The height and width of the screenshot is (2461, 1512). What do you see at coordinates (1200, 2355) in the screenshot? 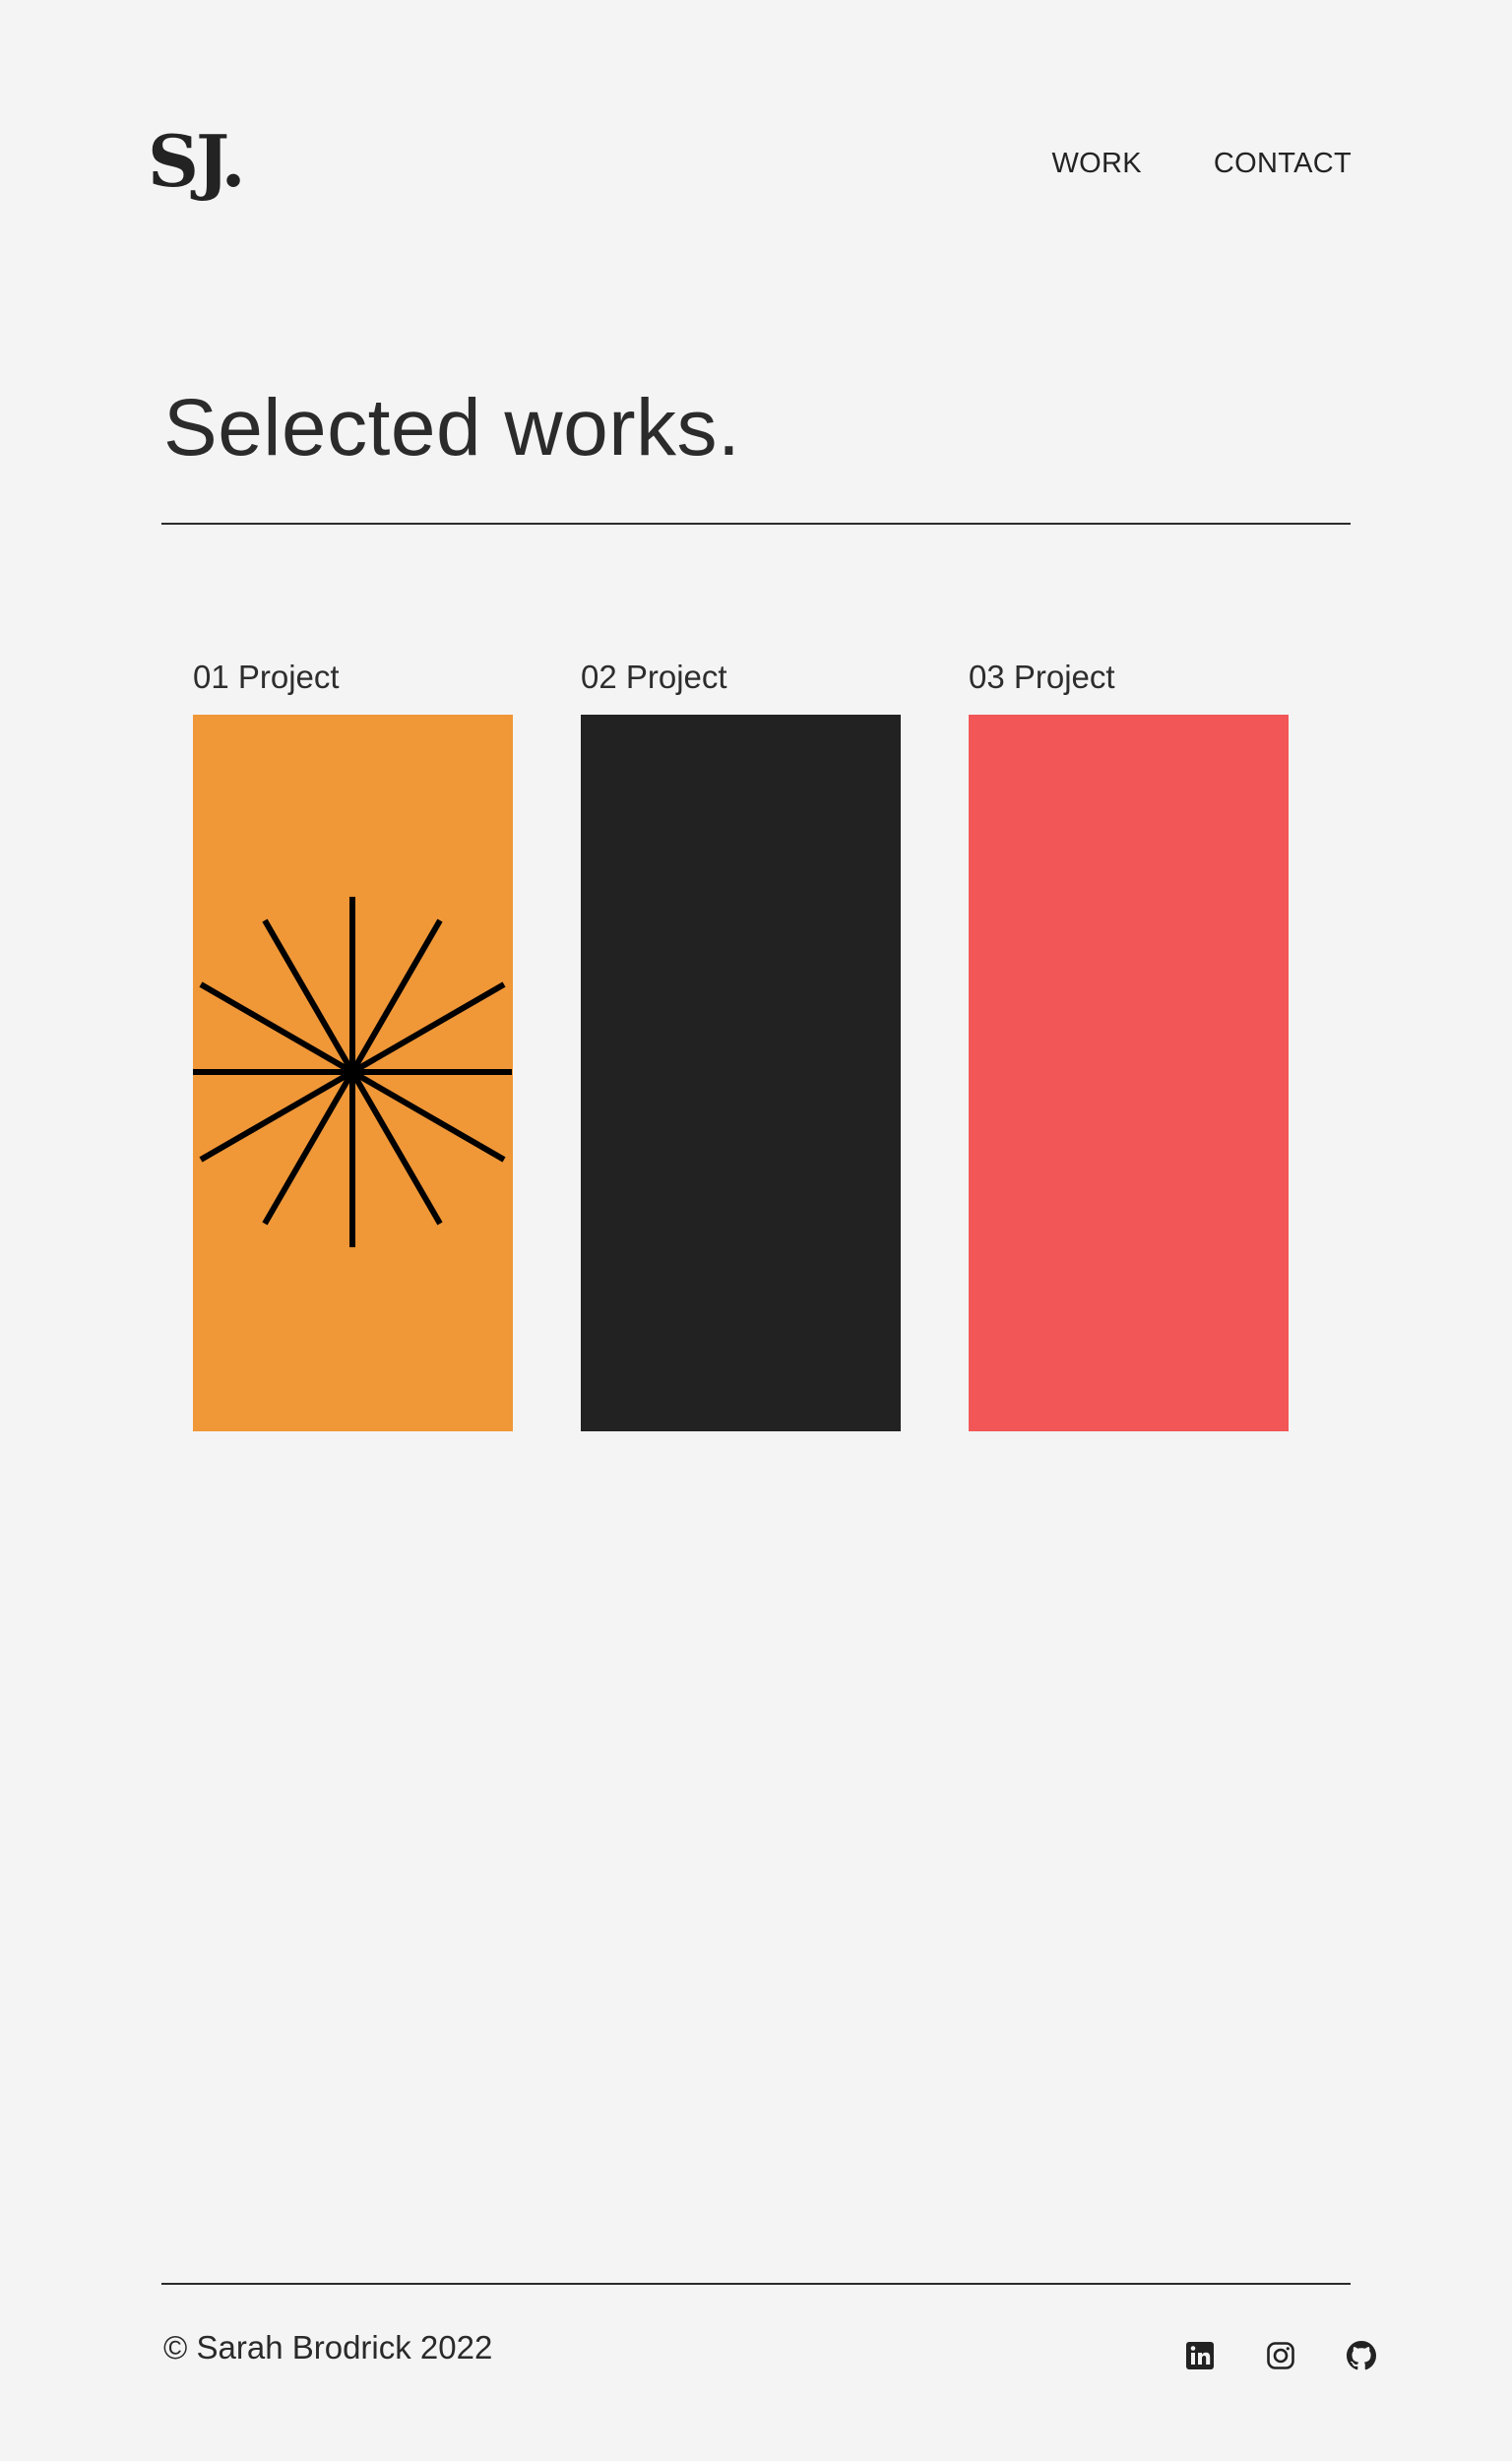
I see `linkedin-icon` at bounding box center [1200, 2355].